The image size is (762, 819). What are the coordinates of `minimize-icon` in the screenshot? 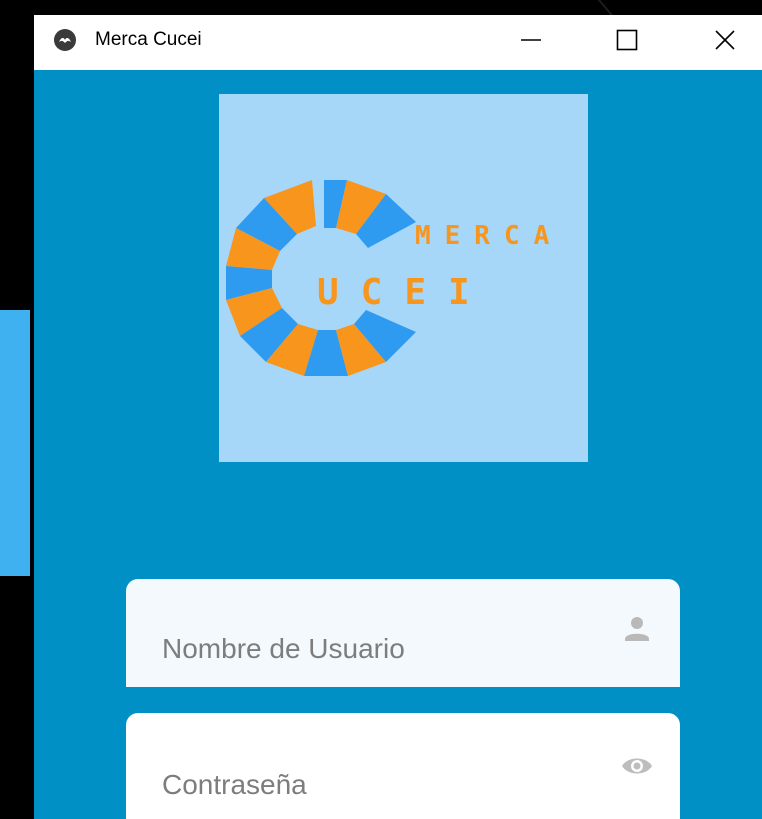 It's located at (531, 40).